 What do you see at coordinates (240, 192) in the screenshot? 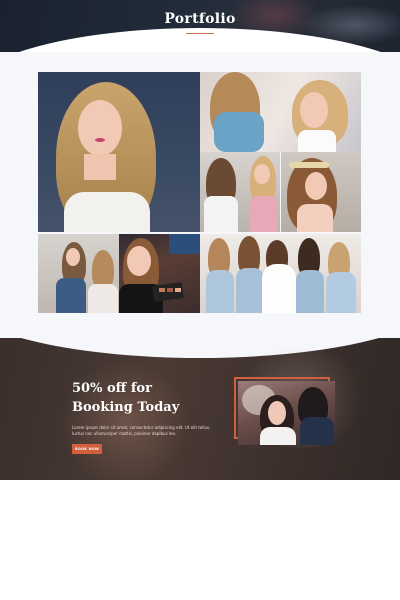
I see `portfolio-photo-makeup-artist-client` at bounding box center [240, 192].